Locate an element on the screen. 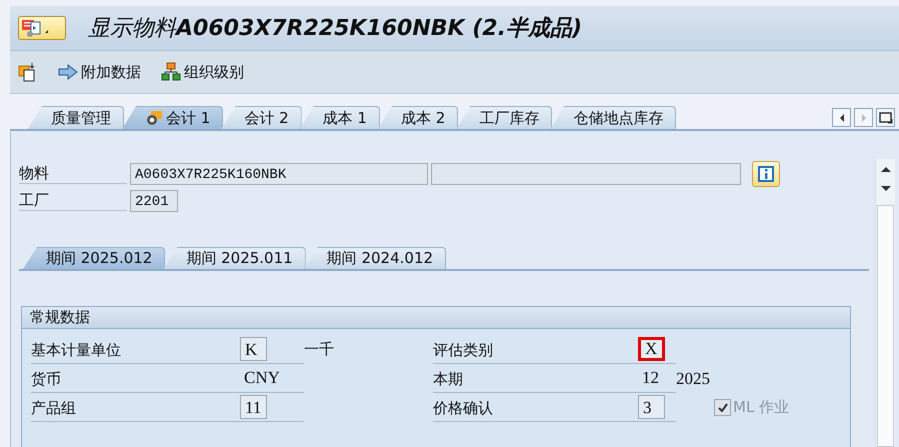 This screenshot has height=447, width=899. window-title: 显示物料A0603X7R225K160NBK (2.半成品) is located at coordinates (335, 29).